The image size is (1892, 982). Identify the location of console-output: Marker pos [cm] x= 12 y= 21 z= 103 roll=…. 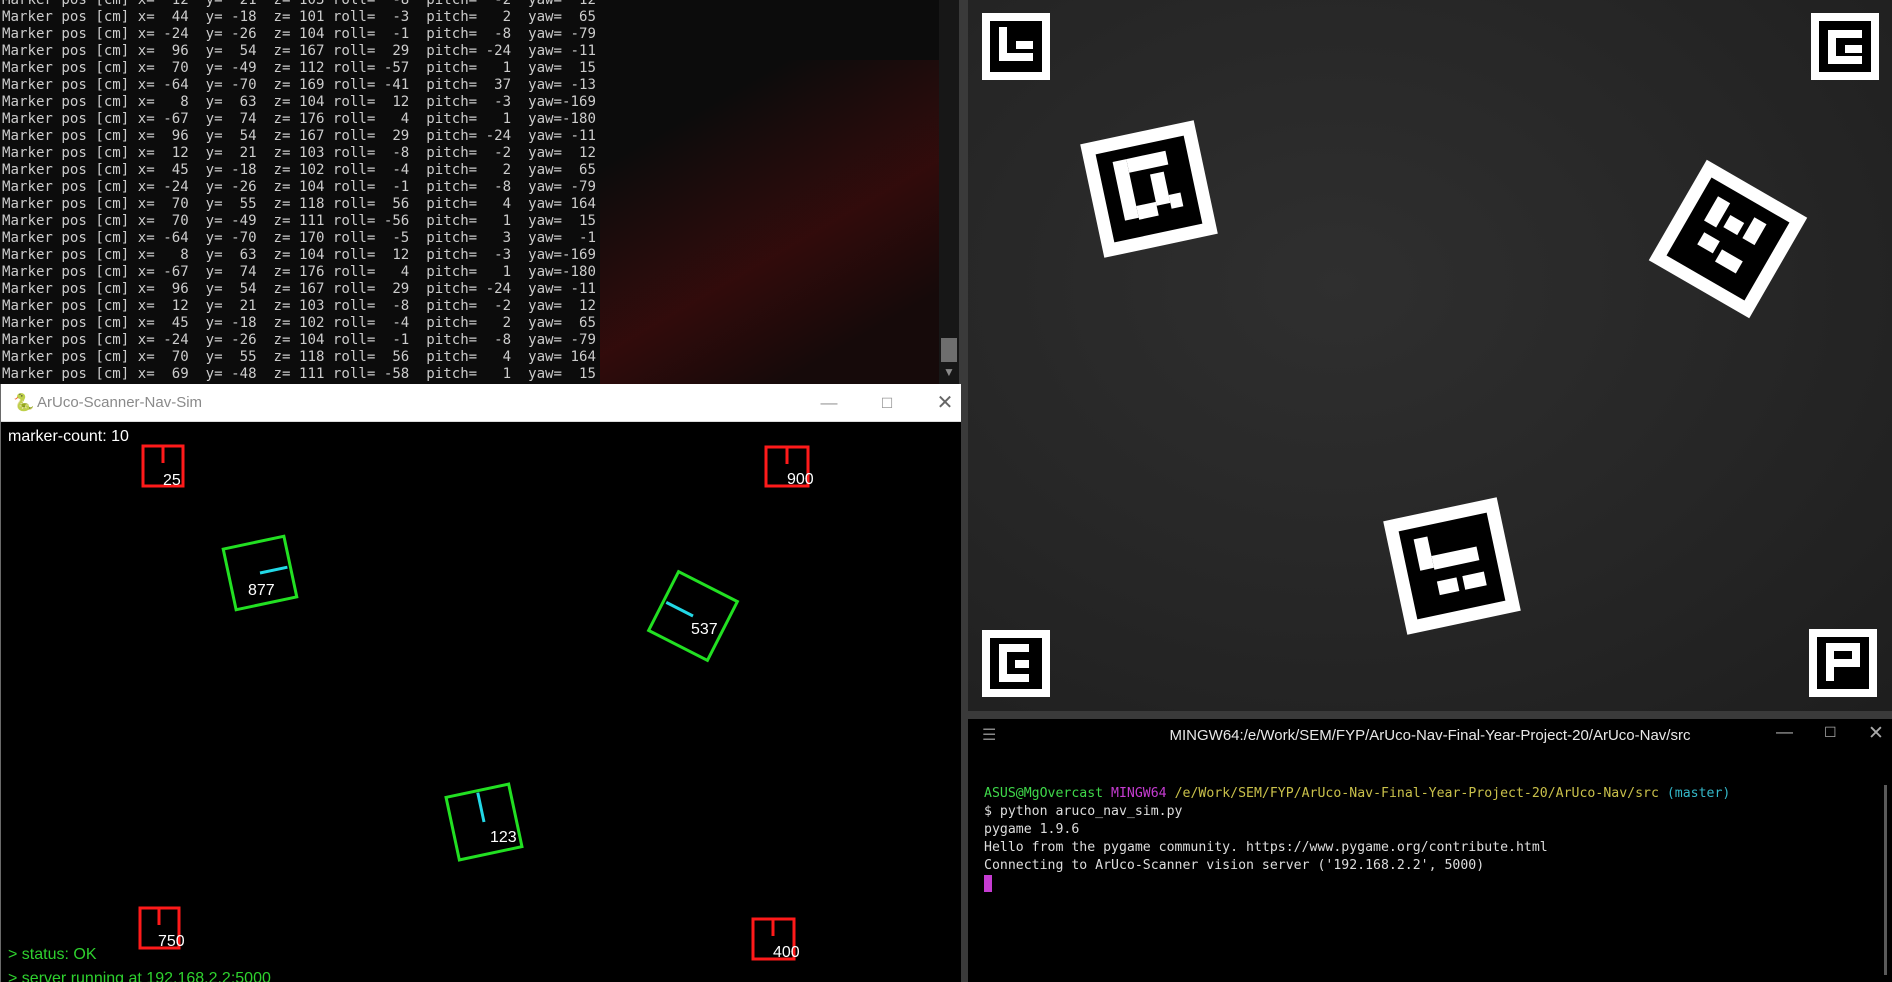
(298, 191).